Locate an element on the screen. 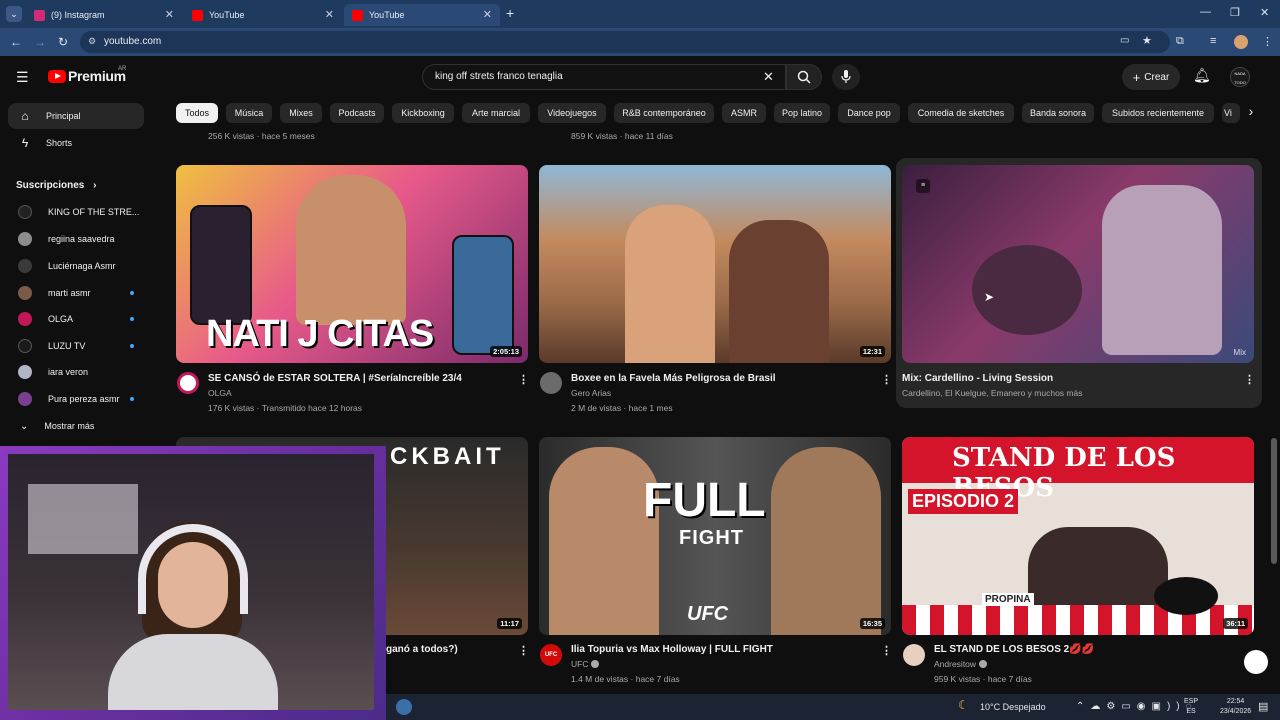 This screenshot has height=720, width=1280. video-thumbnail: NATI J CITAS 2:05:13 is located at coordinates (352, 264).